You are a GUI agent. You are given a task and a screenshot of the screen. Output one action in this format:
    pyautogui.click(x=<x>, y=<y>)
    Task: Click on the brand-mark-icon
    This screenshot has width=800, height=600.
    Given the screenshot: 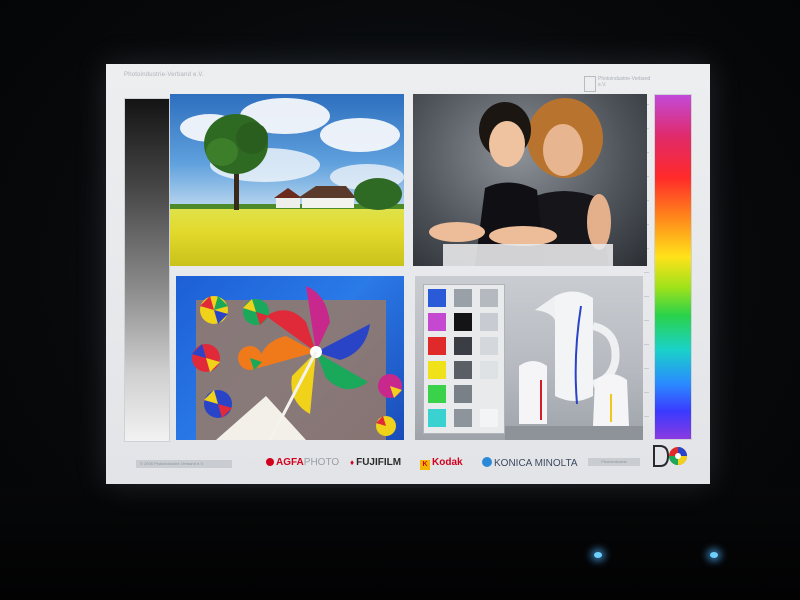 What is the action you would take?
    pyautogui.click(x=590, y=84)
    